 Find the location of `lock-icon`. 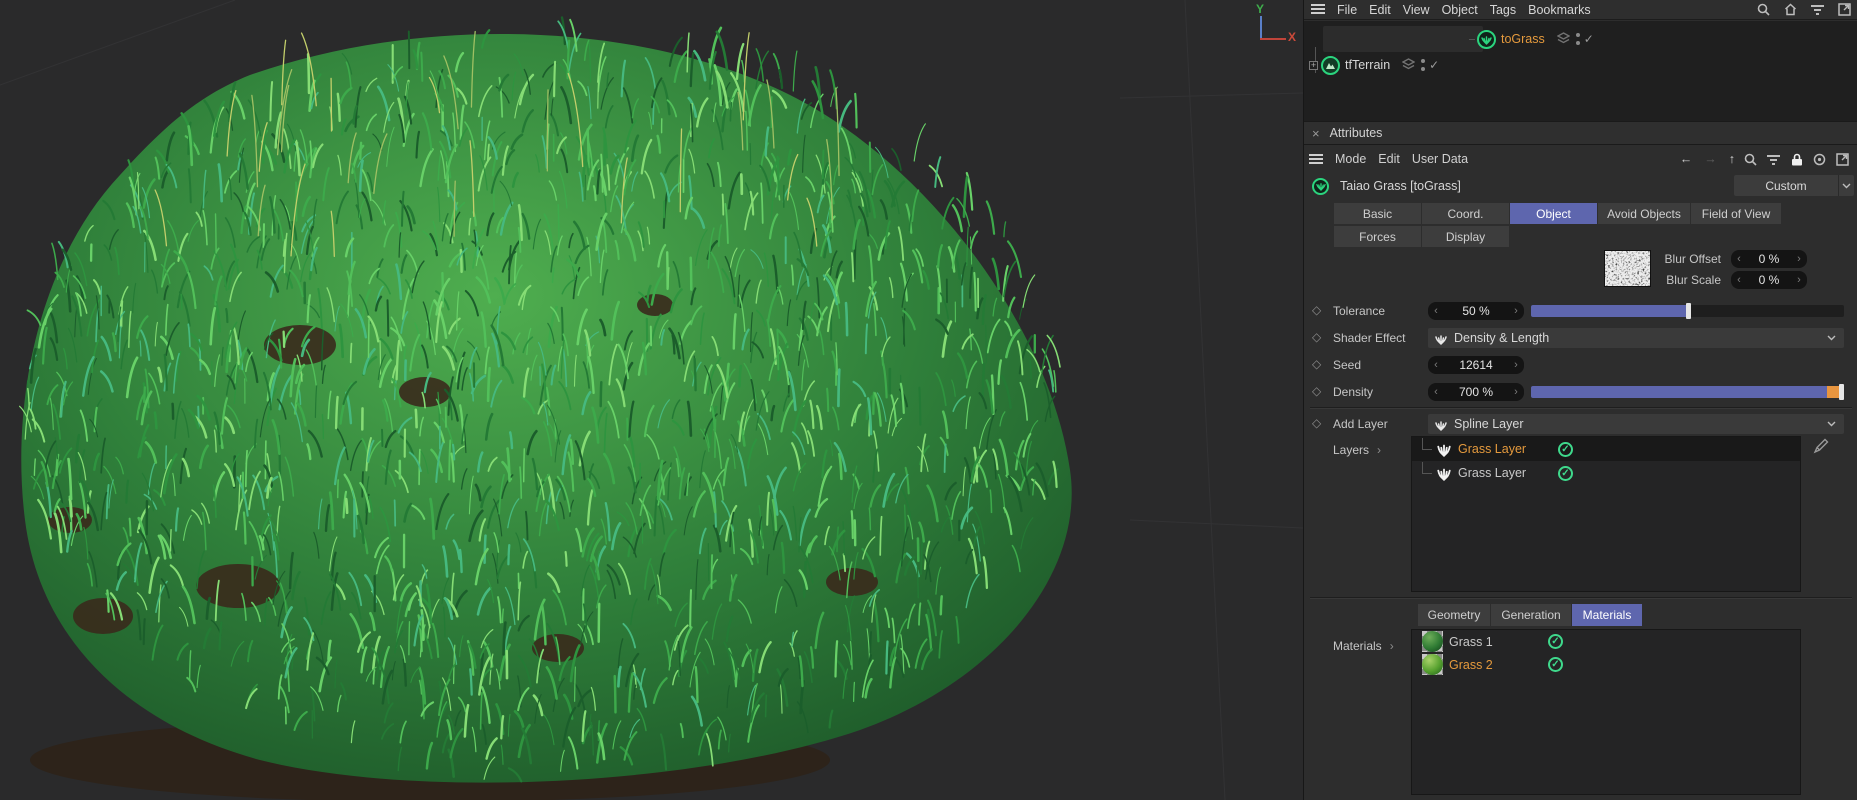

lock-icon is located at coordinates (1796, 159).